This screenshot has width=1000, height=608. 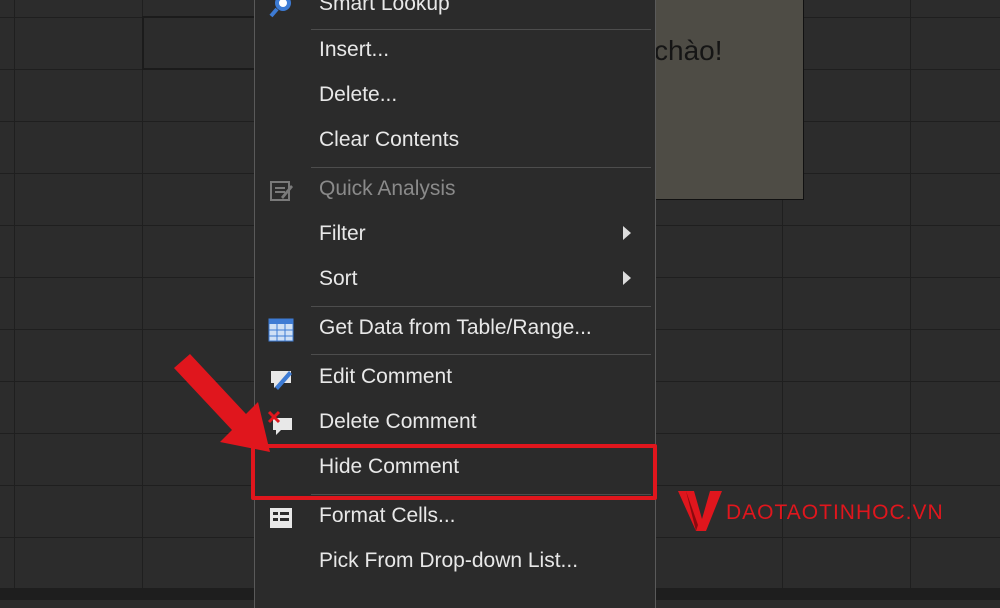 What do you see at coordinates (398, 421) in the screenshot?
I see `menu-item-label: Delete Comment` at bounding box center [398, 421].